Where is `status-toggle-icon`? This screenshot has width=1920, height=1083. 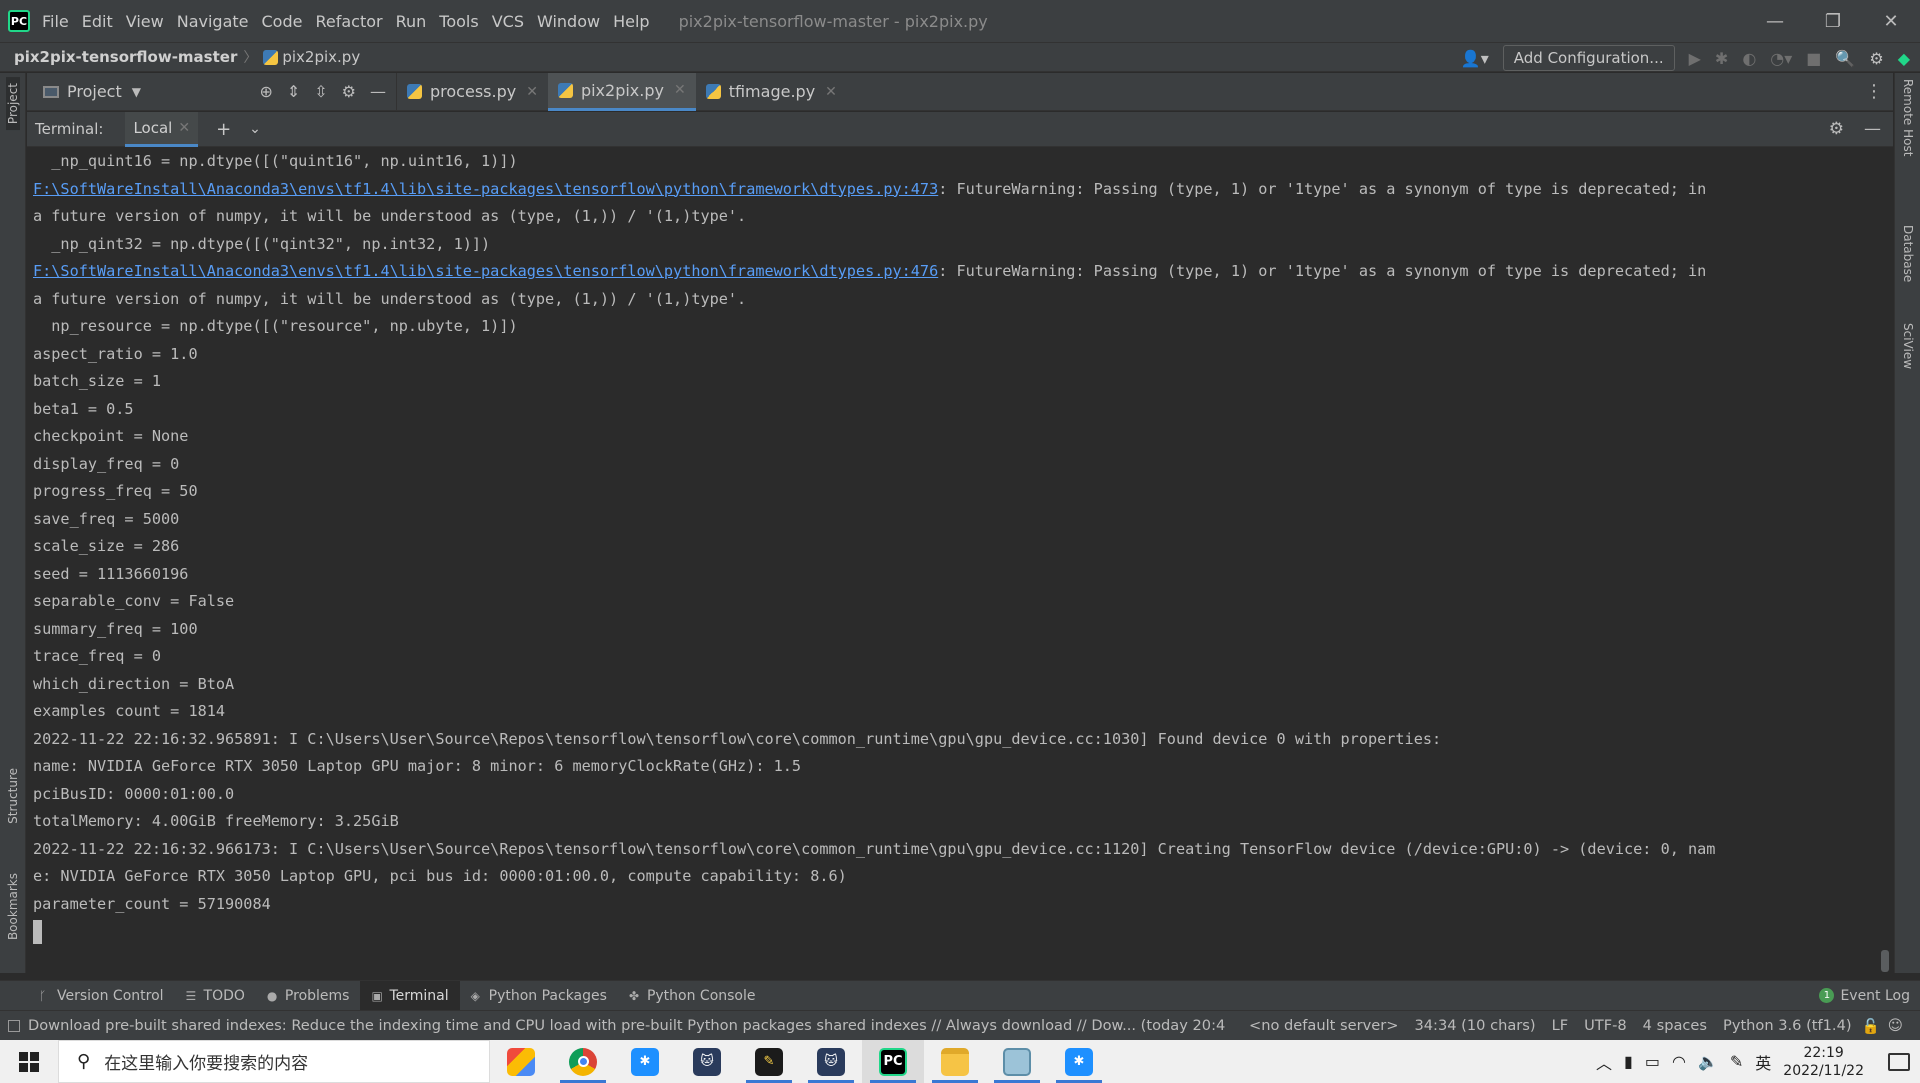
status-toggle-icon is located at coordinates (14, 1025).